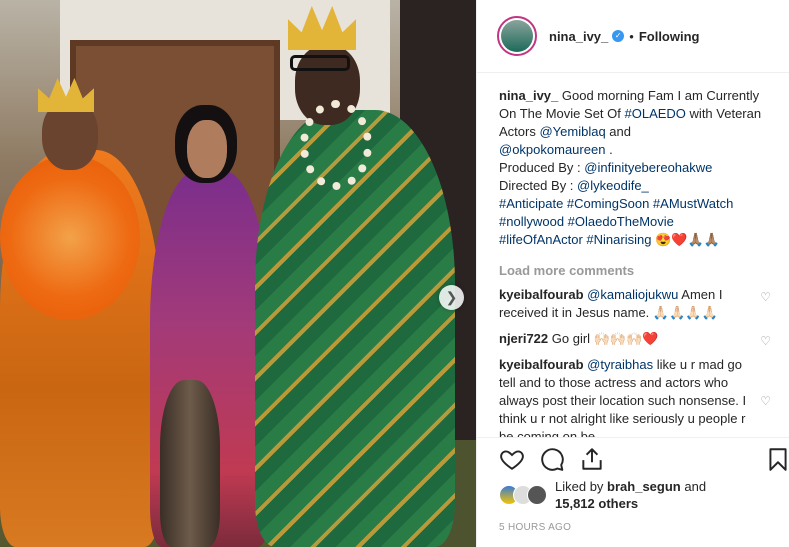  I want to click on woman-center-face, so click(207, 149).